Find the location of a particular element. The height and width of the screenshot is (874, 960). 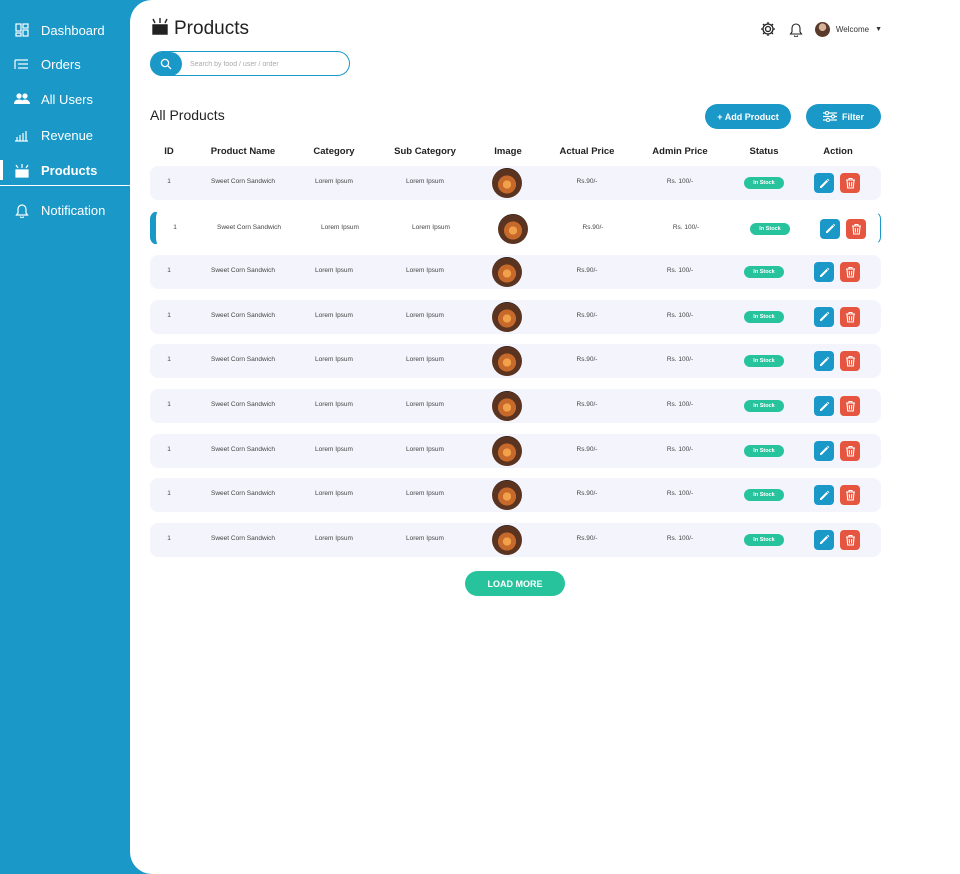

sidebar-item-dashboard: Dashboard is located at coordinates (65, 30).